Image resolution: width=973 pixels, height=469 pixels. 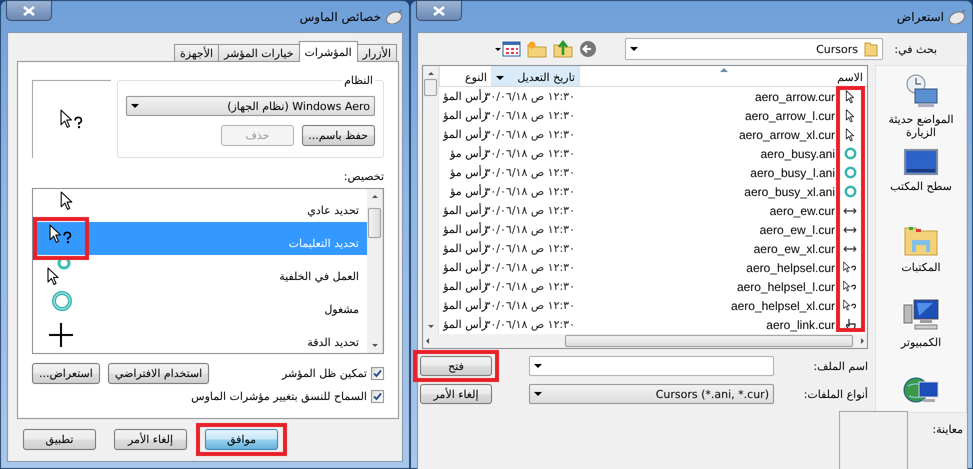 What do you see at coordinates (341, 309) in the screenshot?
I see `cursor-name: مشغول` at bounding box center [341, 309].